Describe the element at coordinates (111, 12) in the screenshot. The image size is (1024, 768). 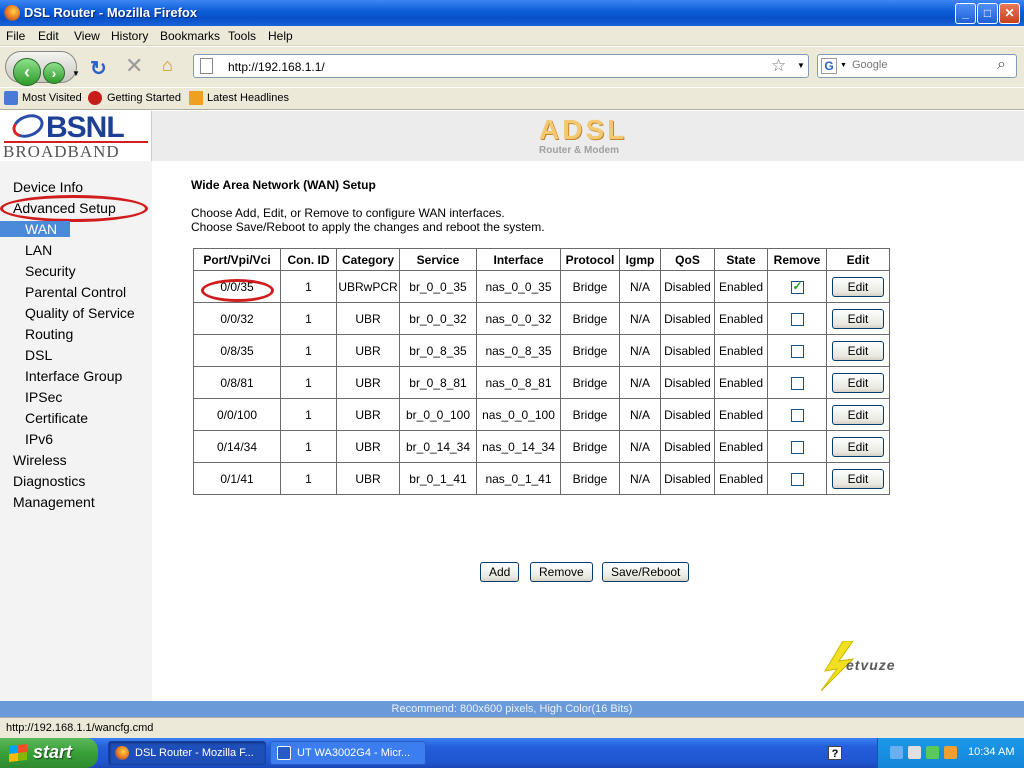
I see `window-title: DSL Router - Mozilla Firefox` at that location.